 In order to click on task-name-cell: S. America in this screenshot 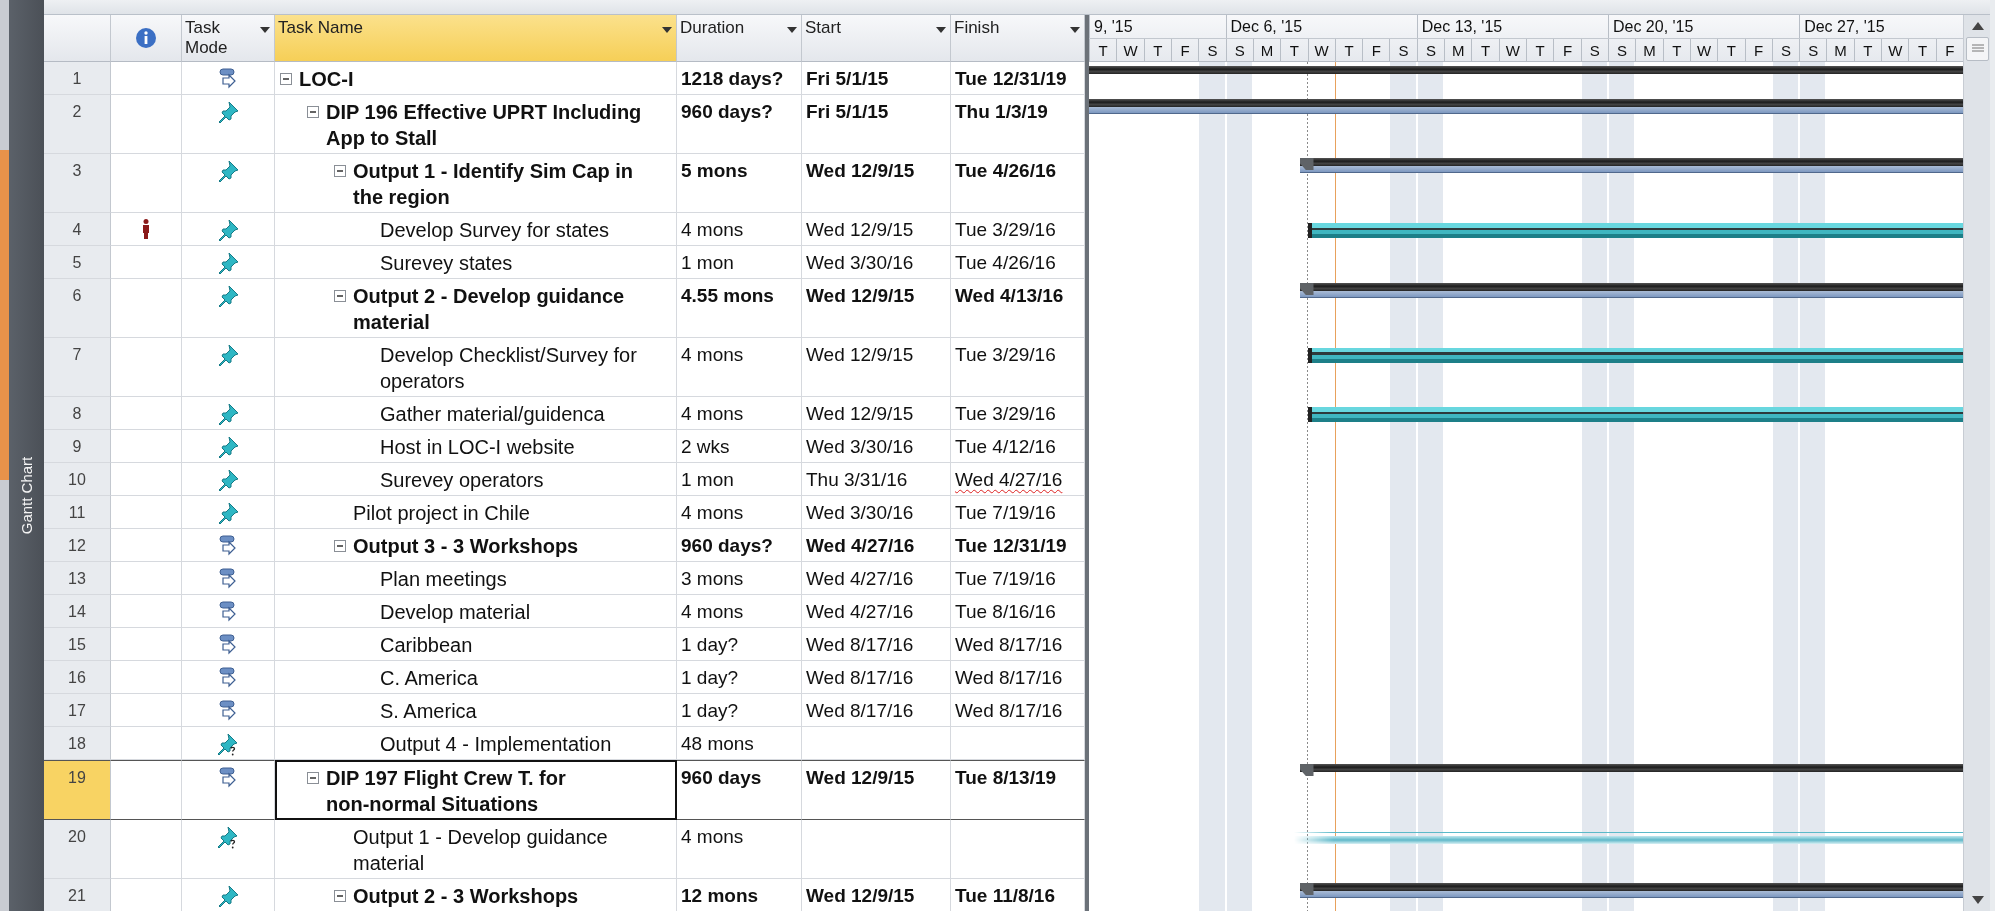, I will do `click(476, 710)`.